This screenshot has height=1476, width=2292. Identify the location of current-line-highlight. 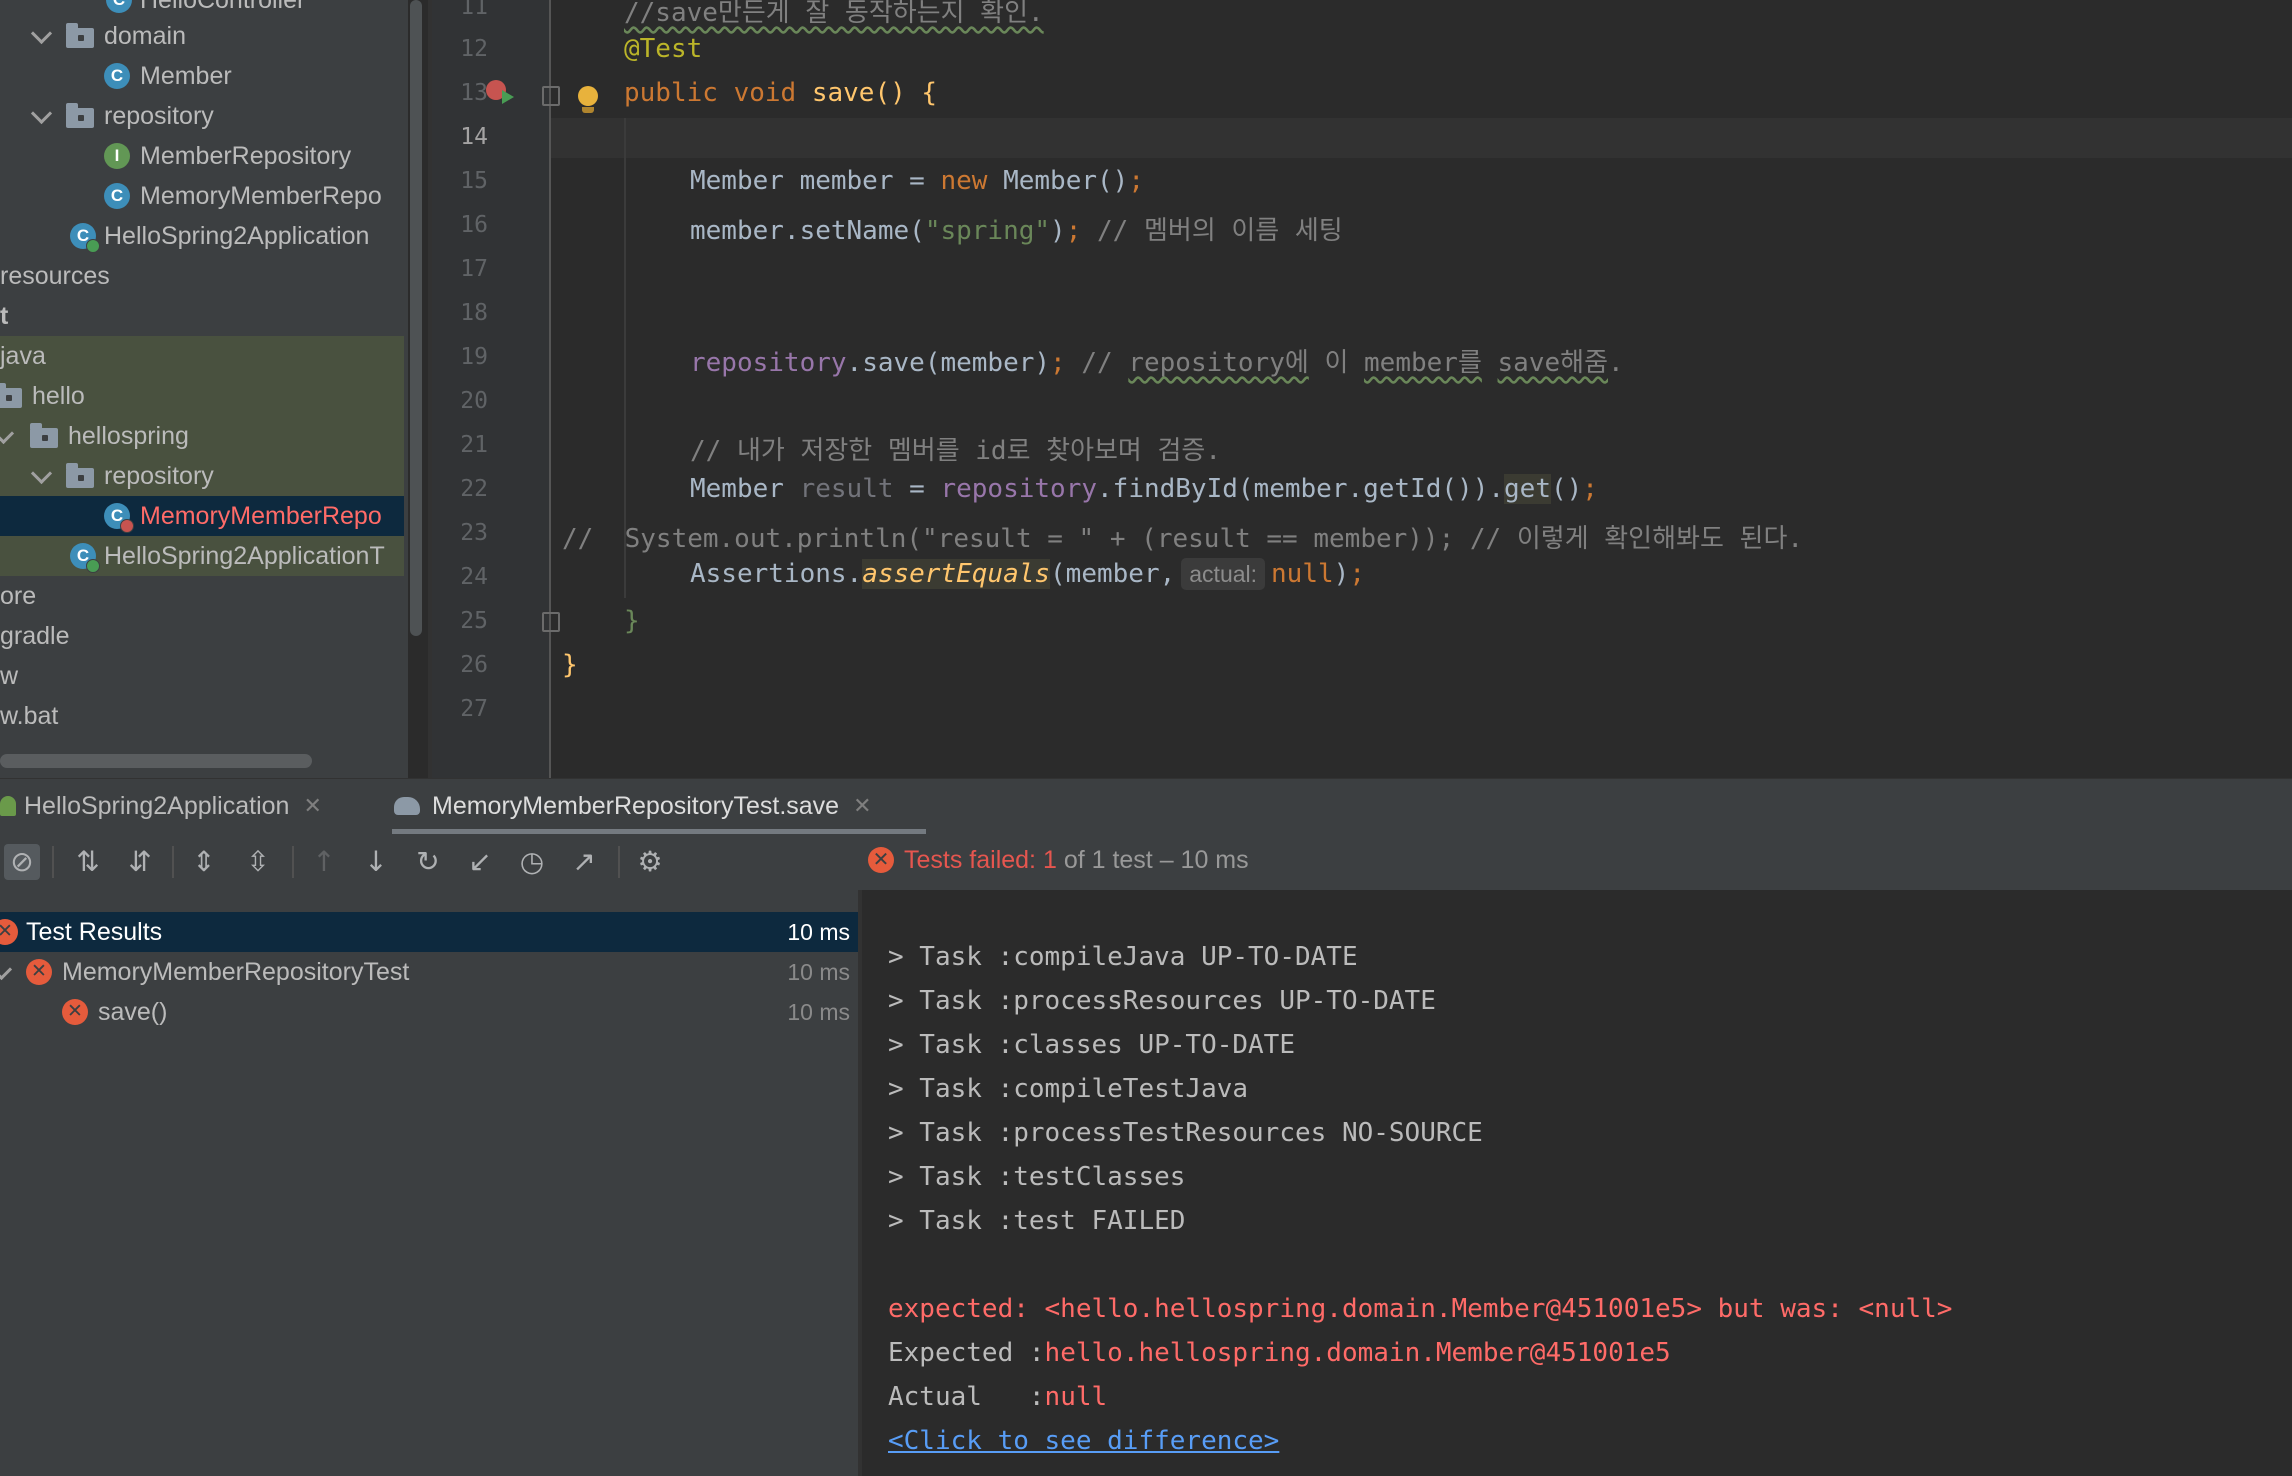
(1421, 138).